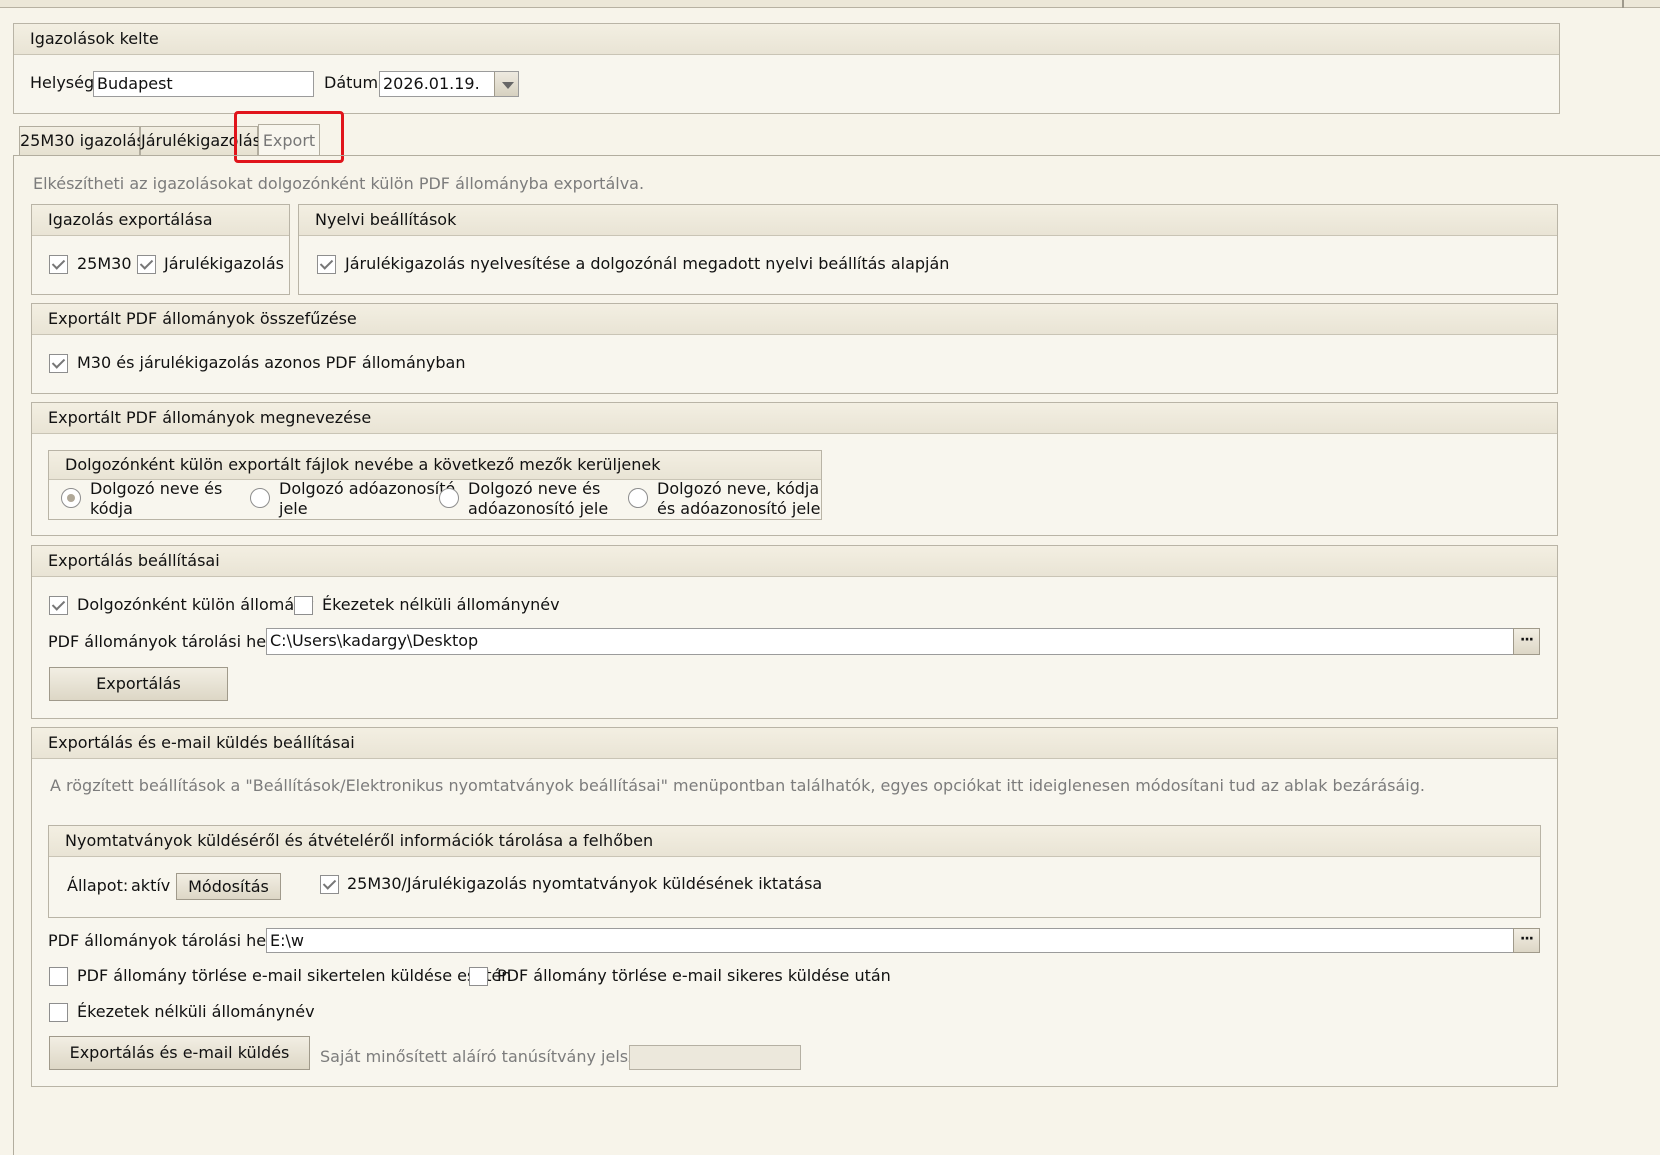  I want to click on checkbox-separate-file, so click(58, 605).